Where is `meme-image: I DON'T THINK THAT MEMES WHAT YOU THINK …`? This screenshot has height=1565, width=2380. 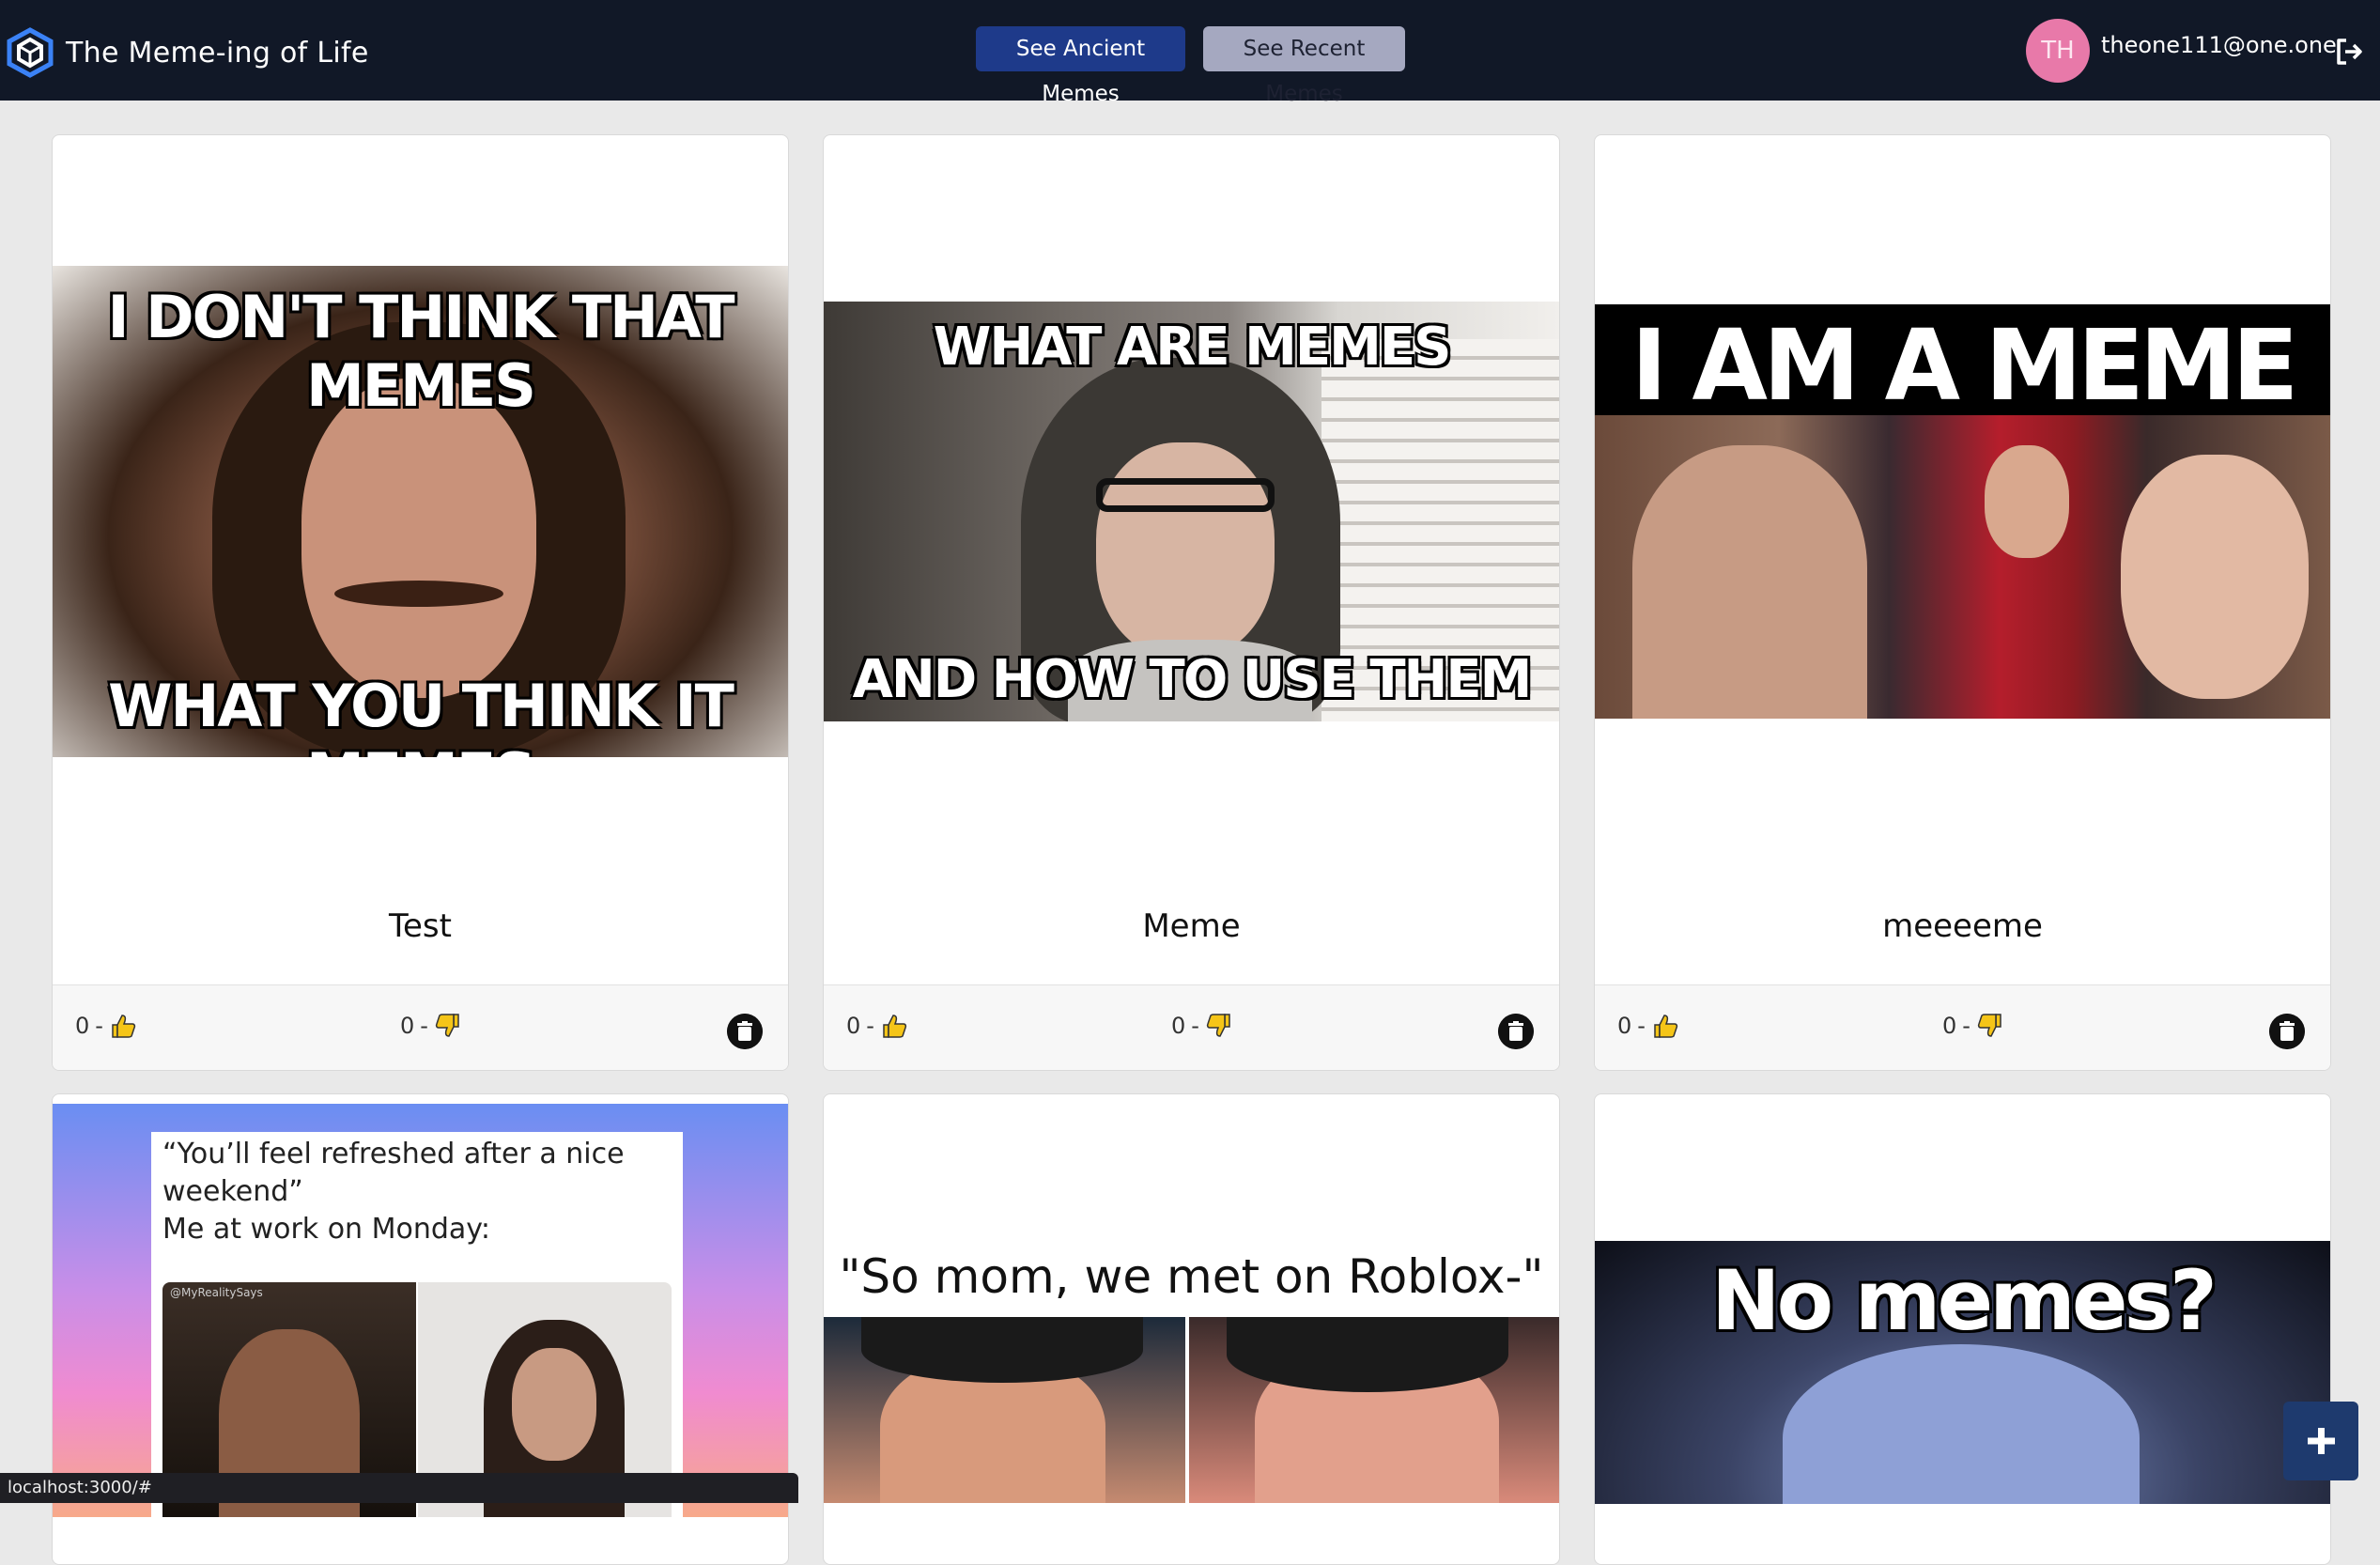
meme-image: I DON'T THINK THAT MEMES WHAT YOU THINK … is located at coordinates (420, 511).